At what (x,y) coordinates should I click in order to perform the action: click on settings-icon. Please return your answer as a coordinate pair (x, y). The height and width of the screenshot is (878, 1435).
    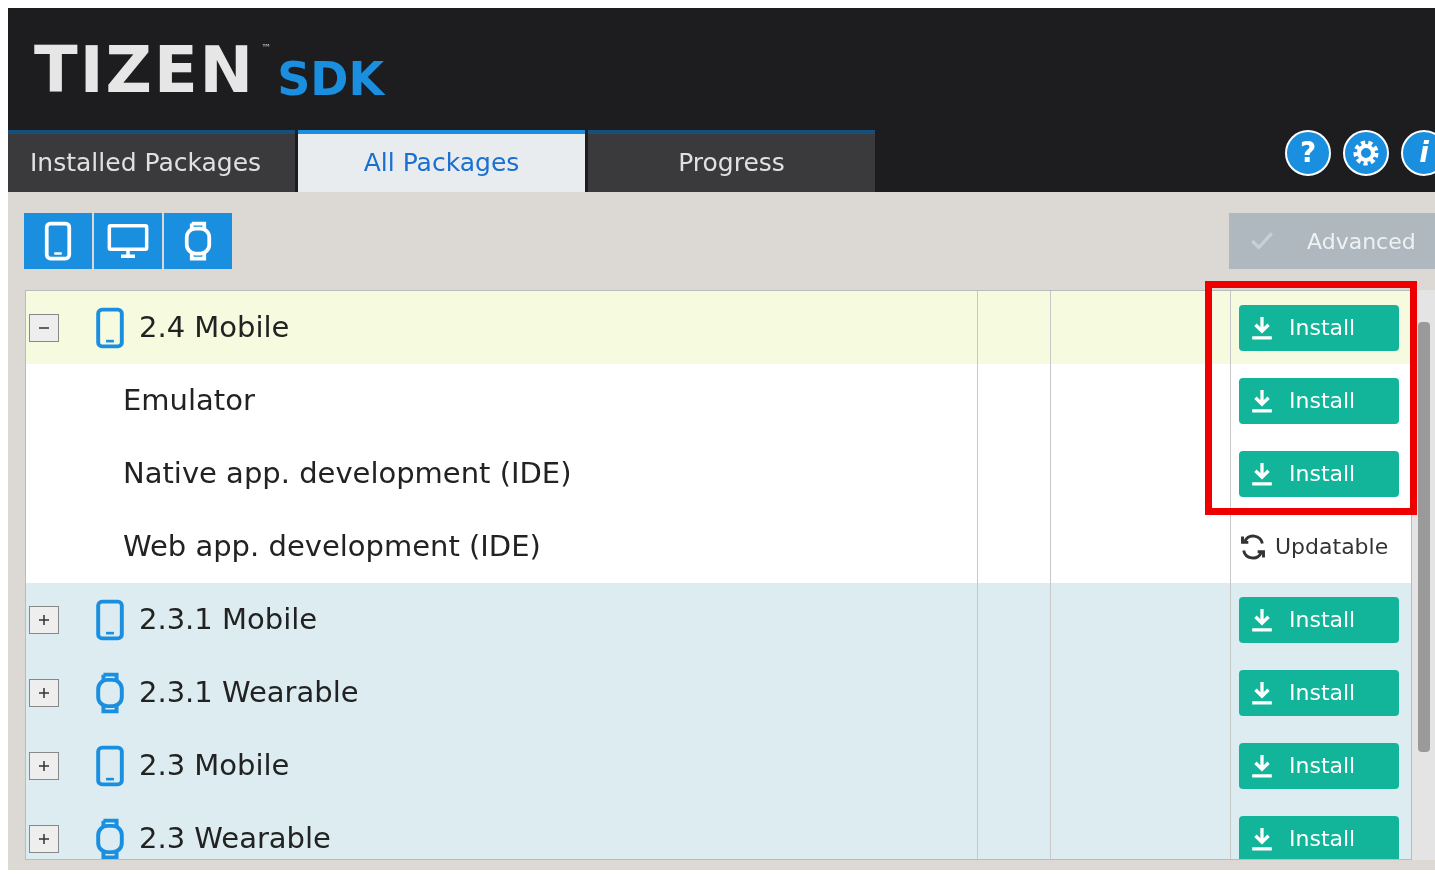
    Looking at the image, I should click on (1366, 153).